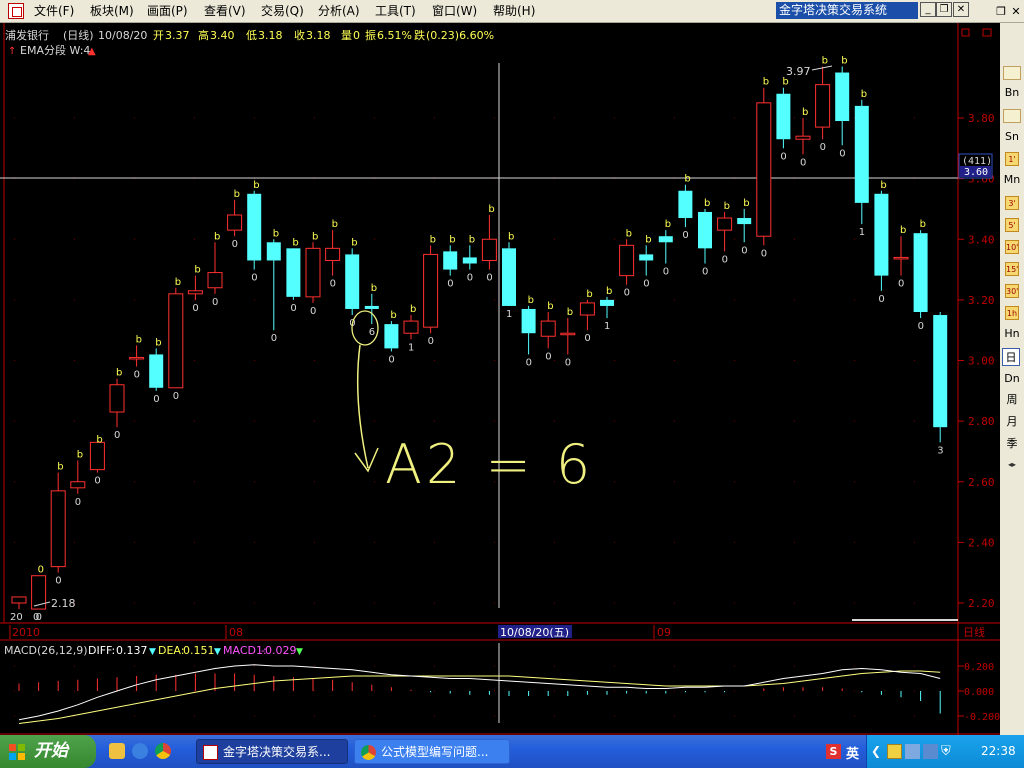  What do you see at coordinates (852, 752) in the screenshot?
I see `ime-language: 英` at bounding box center [852, 752].